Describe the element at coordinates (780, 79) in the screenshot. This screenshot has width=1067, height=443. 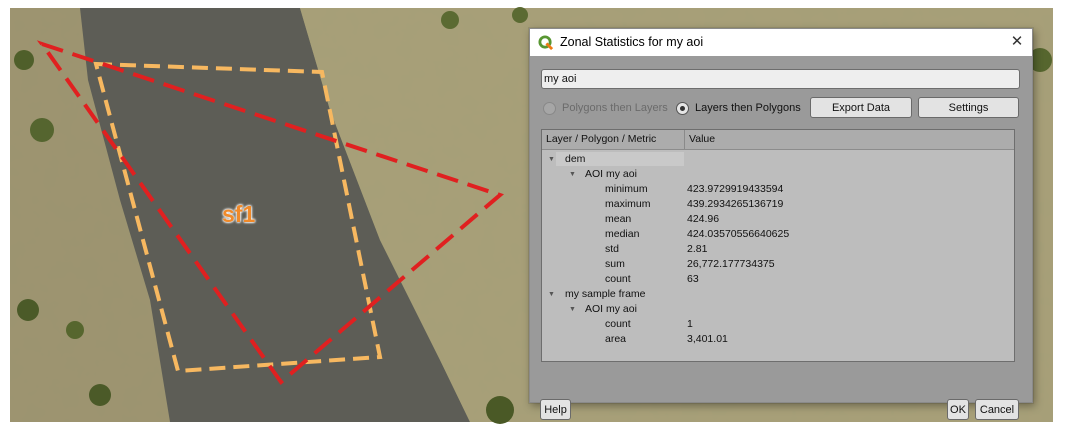
I see `aoi-name-field: my aoi` at that location.